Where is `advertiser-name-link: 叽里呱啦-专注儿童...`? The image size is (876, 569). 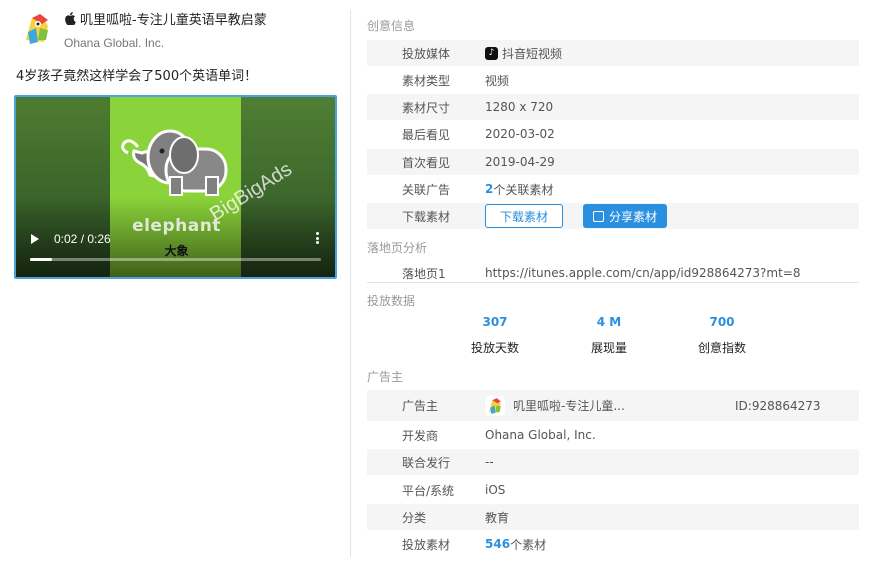
advertiser-name-link: 叽里呱啦-专注儿童... is located at coordinates (569, 405).